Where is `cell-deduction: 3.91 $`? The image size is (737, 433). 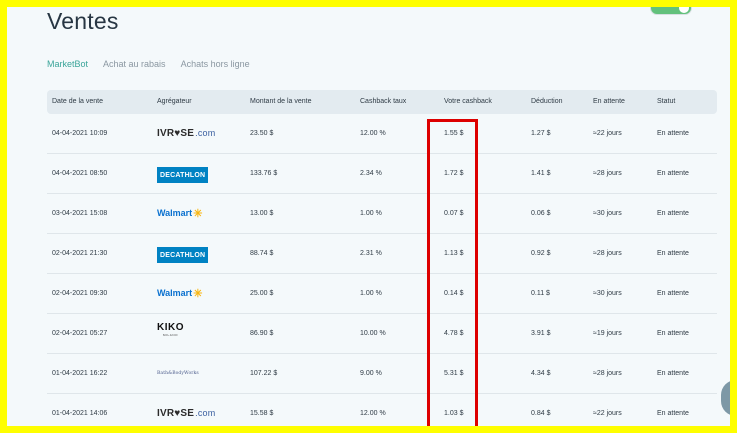
cell-deduction: 3.91 $ is located at coordinates (541, 333).